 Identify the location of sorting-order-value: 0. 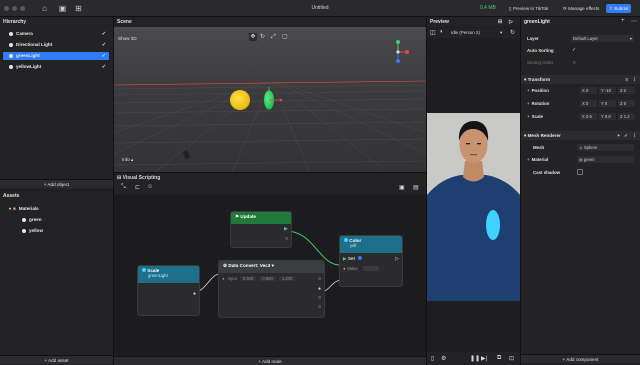
(574, 62).